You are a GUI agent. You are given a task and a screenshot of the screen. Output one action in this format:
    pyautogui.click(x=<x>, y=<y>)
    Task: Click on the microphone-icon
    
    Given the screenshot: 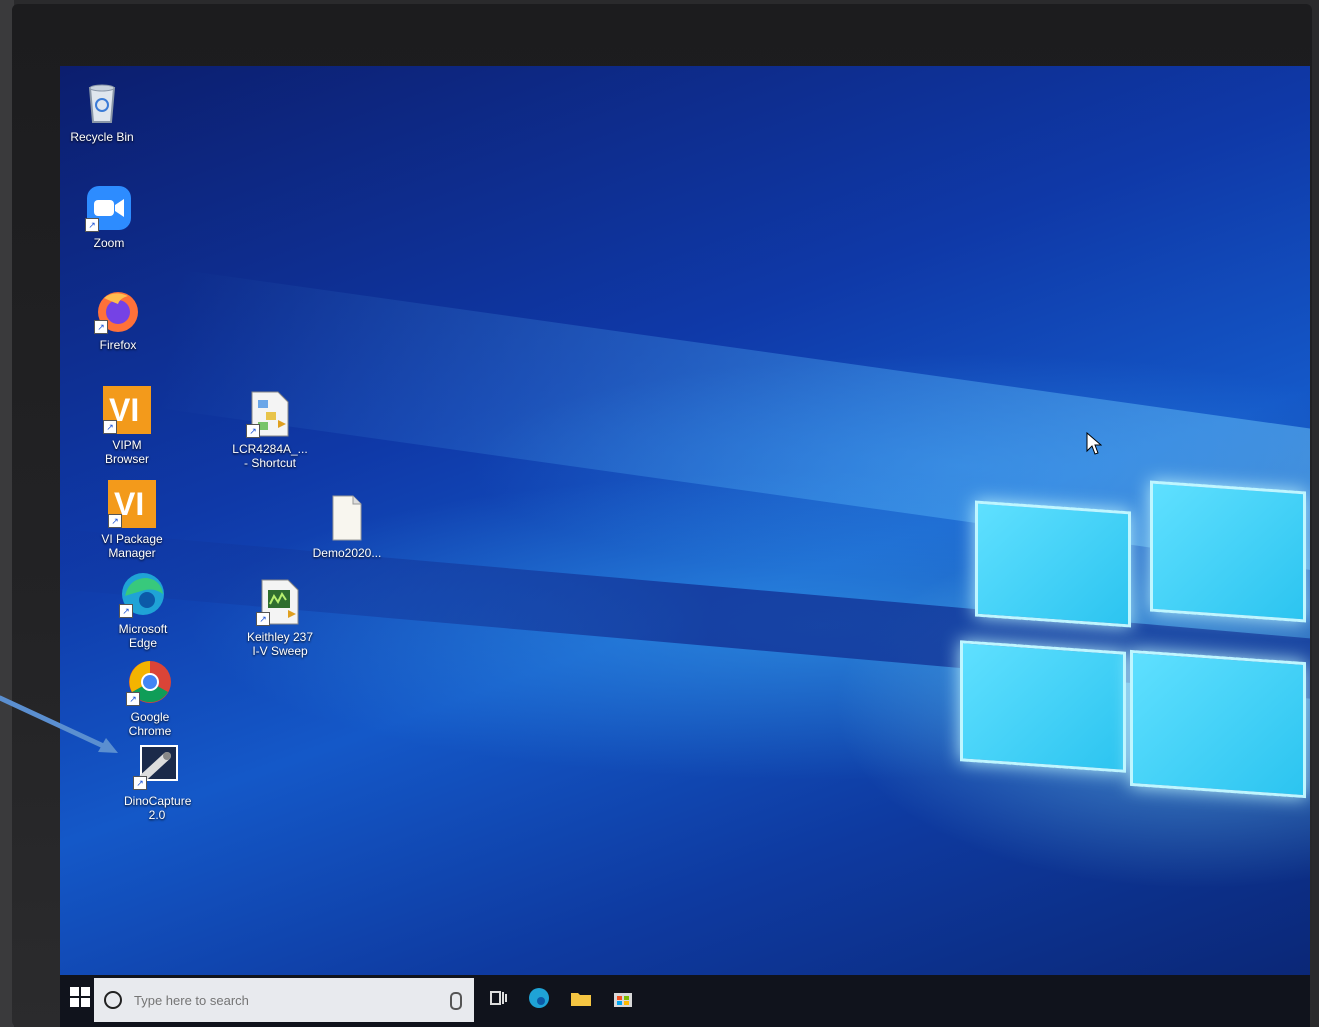 What is the action you would take?
    pyautogui.click(x=456, y=1001)
    